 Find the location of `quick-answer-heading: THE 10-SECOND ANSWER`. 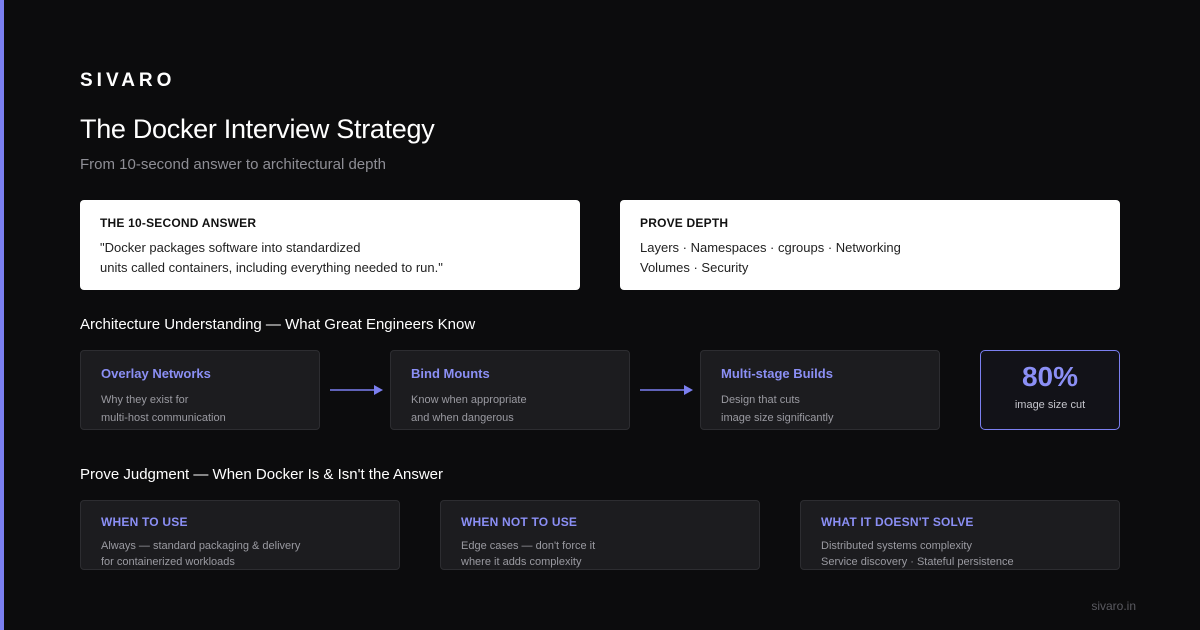

quick-answer-heading: THE 10-SECOND ANSWER is located at coordinates (178, 223).